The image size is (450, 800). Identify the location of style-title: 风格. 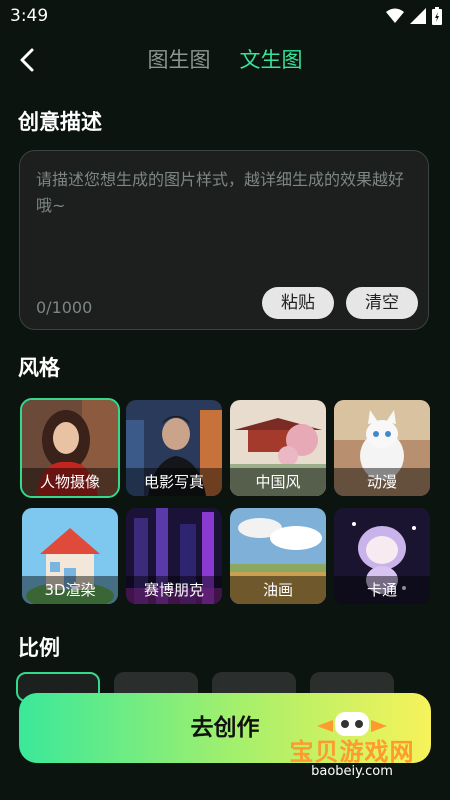
(39, 368).